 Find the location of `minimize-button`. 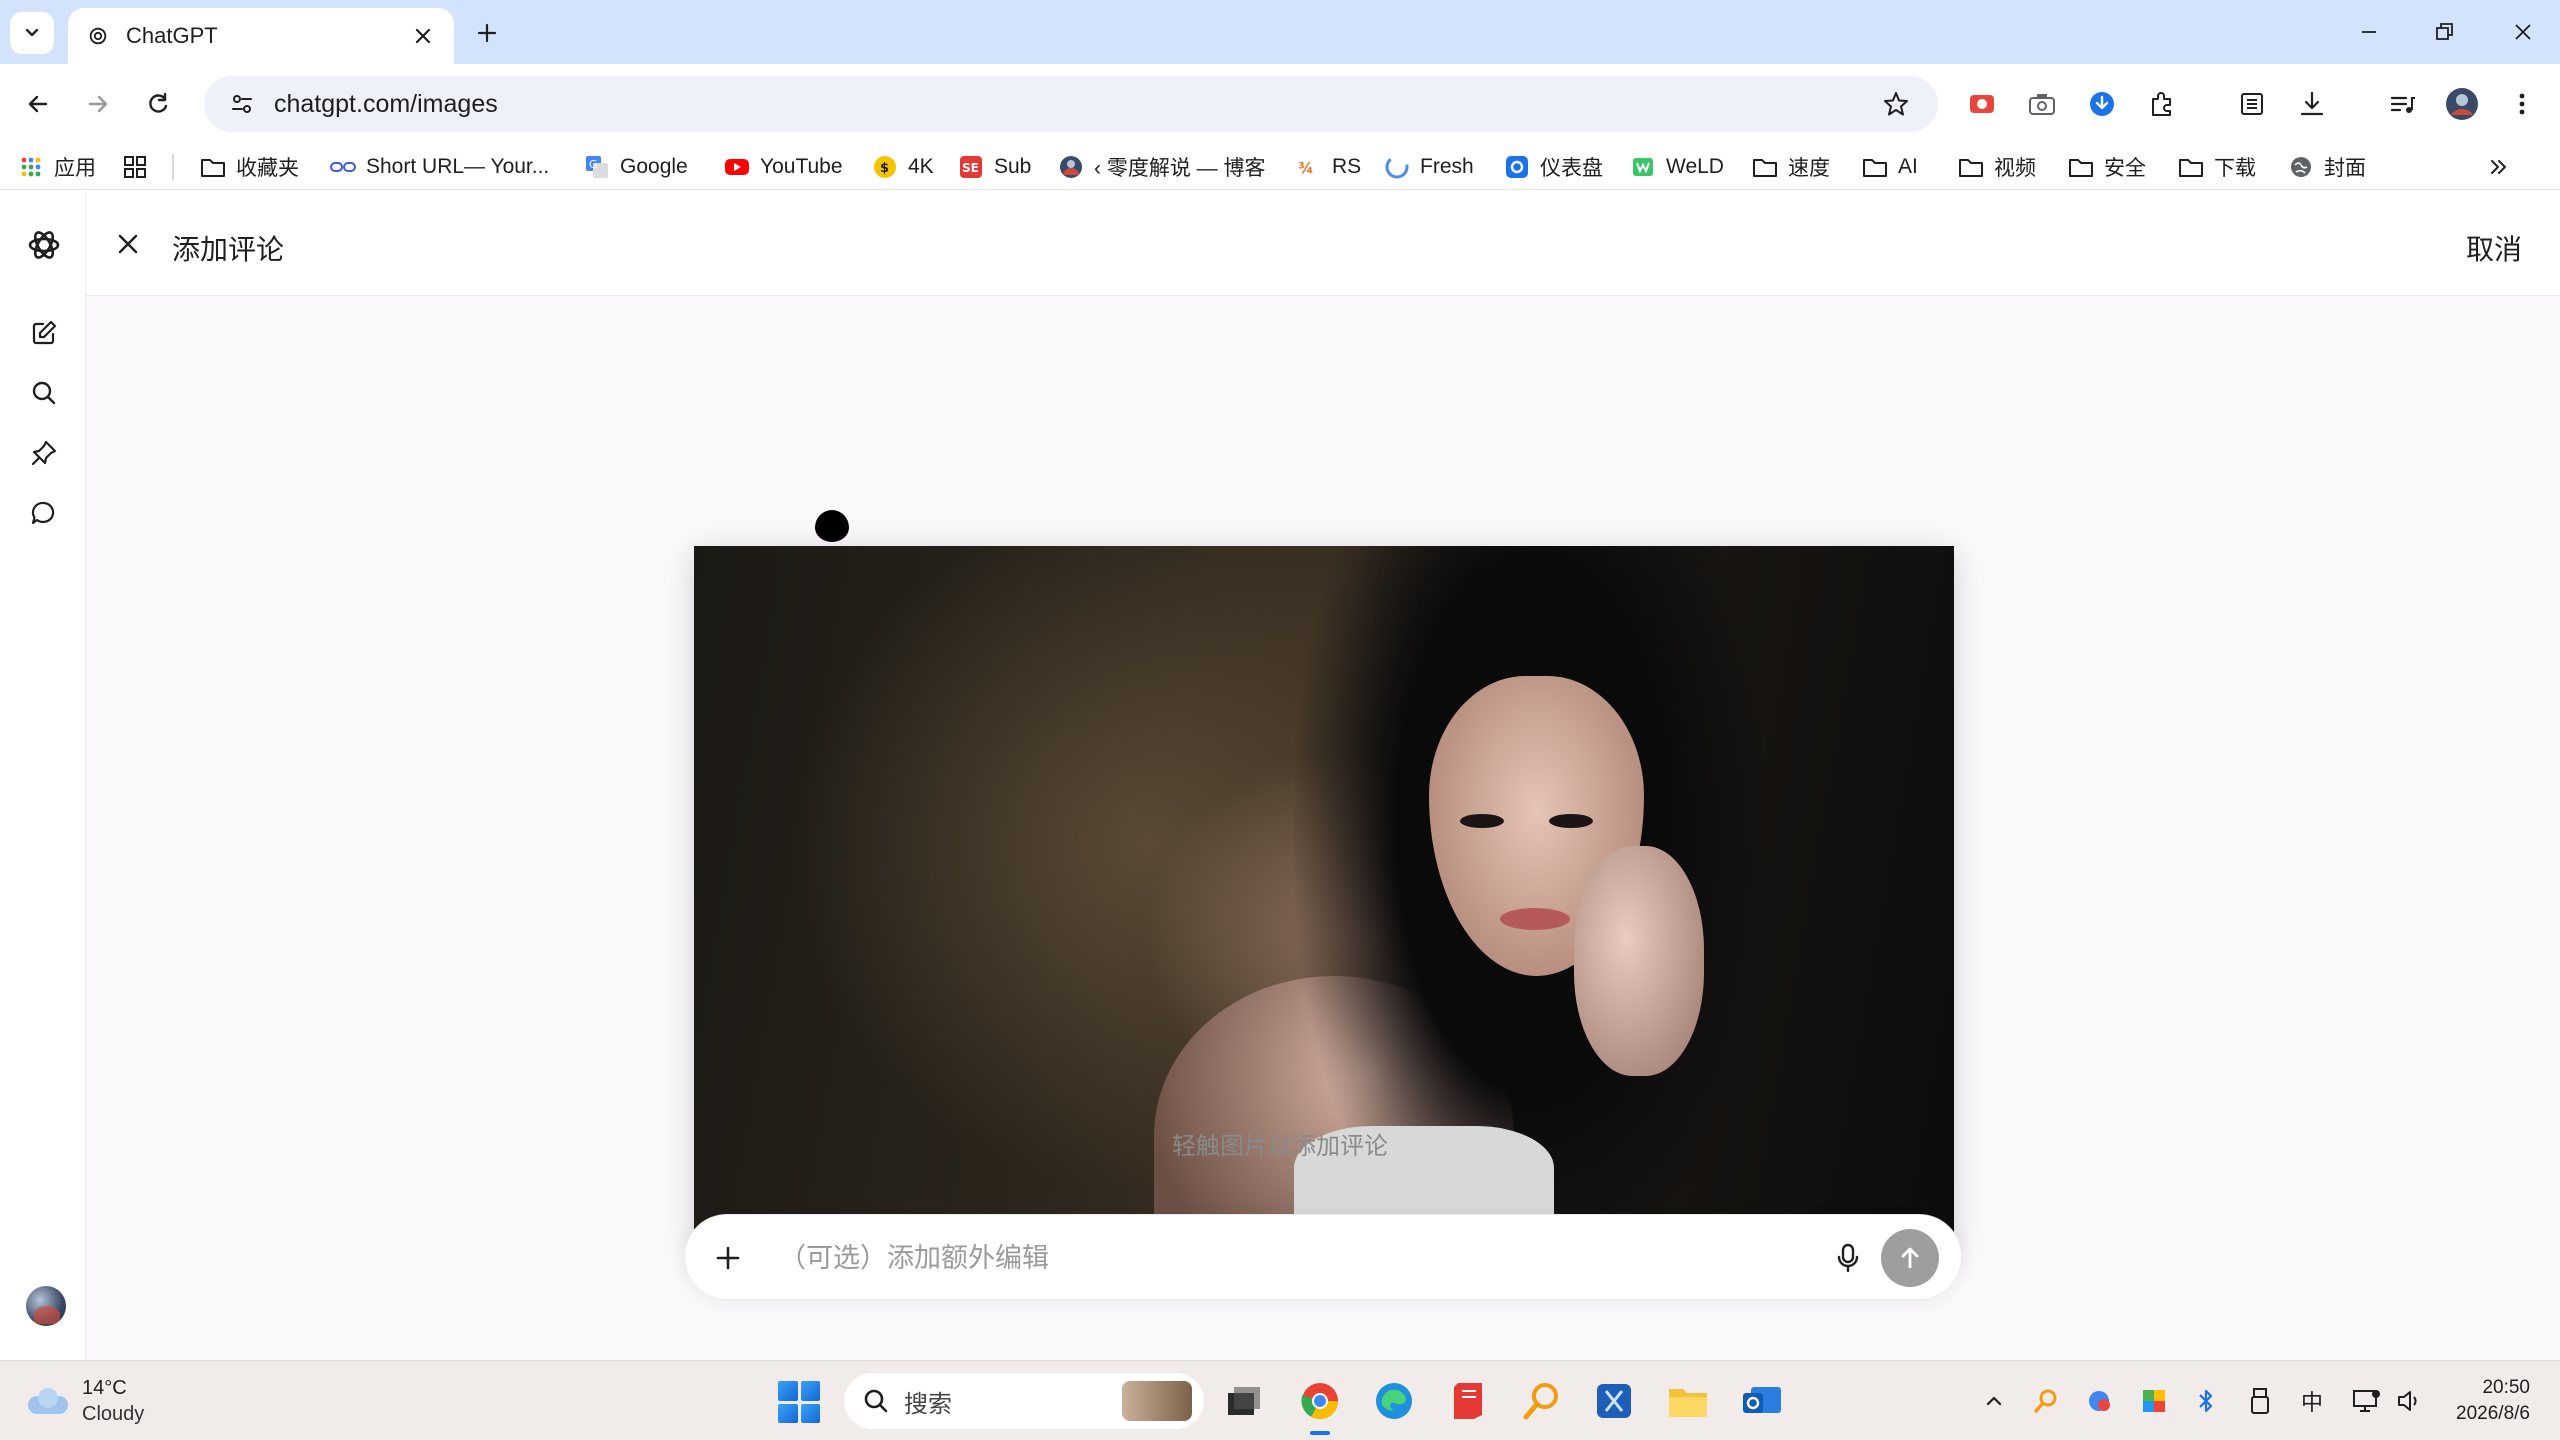

minimize-button is located at coordinates (2369, 32).